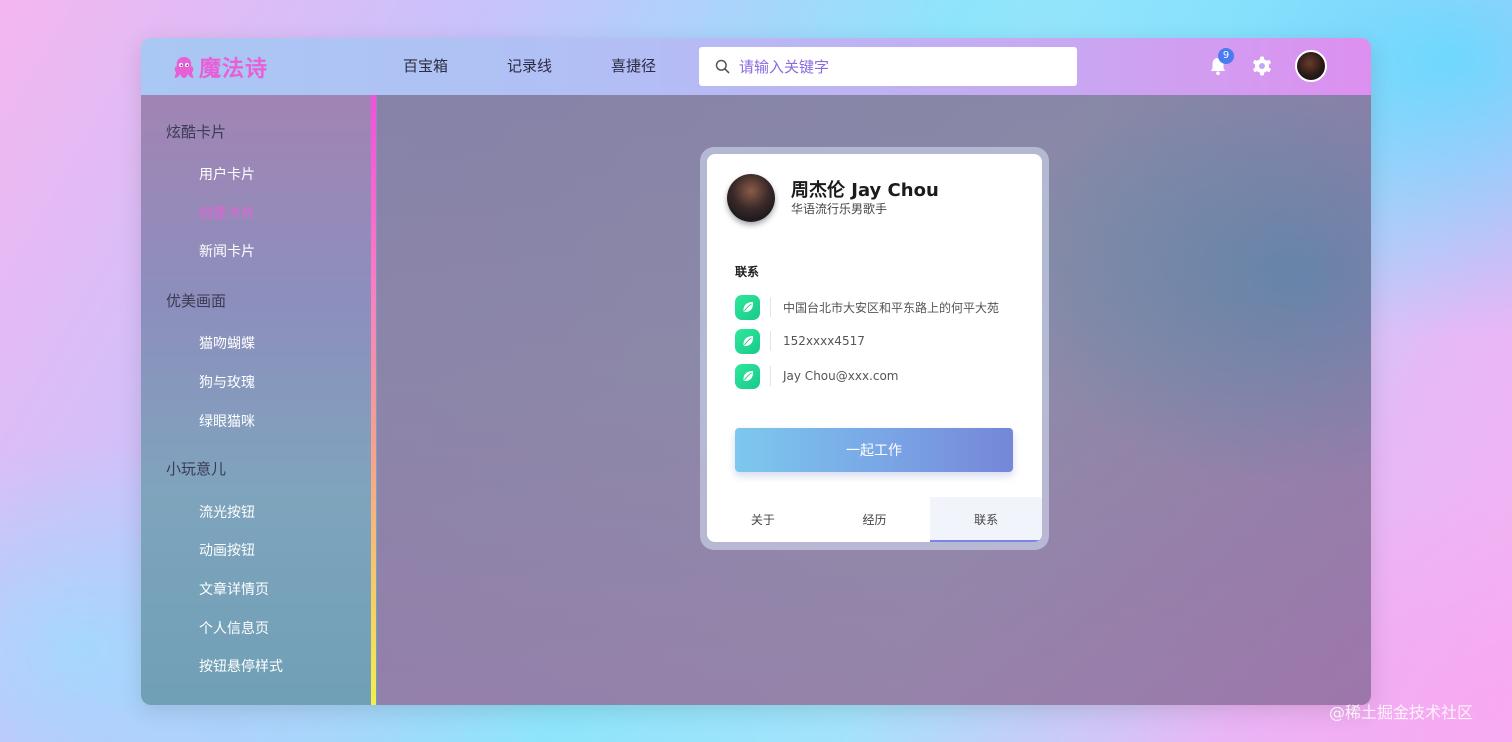  I want to click on tab-experience: 经历, so click(875, 519).